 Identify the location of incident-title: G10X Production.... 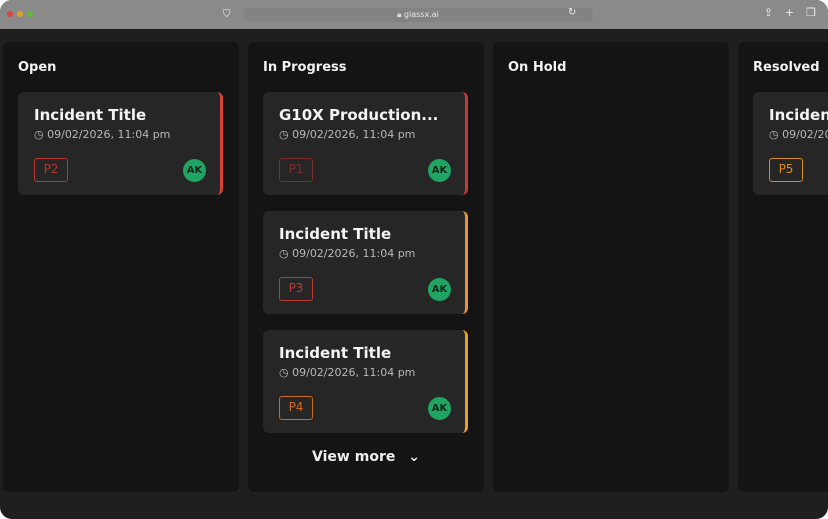
(359, 115).